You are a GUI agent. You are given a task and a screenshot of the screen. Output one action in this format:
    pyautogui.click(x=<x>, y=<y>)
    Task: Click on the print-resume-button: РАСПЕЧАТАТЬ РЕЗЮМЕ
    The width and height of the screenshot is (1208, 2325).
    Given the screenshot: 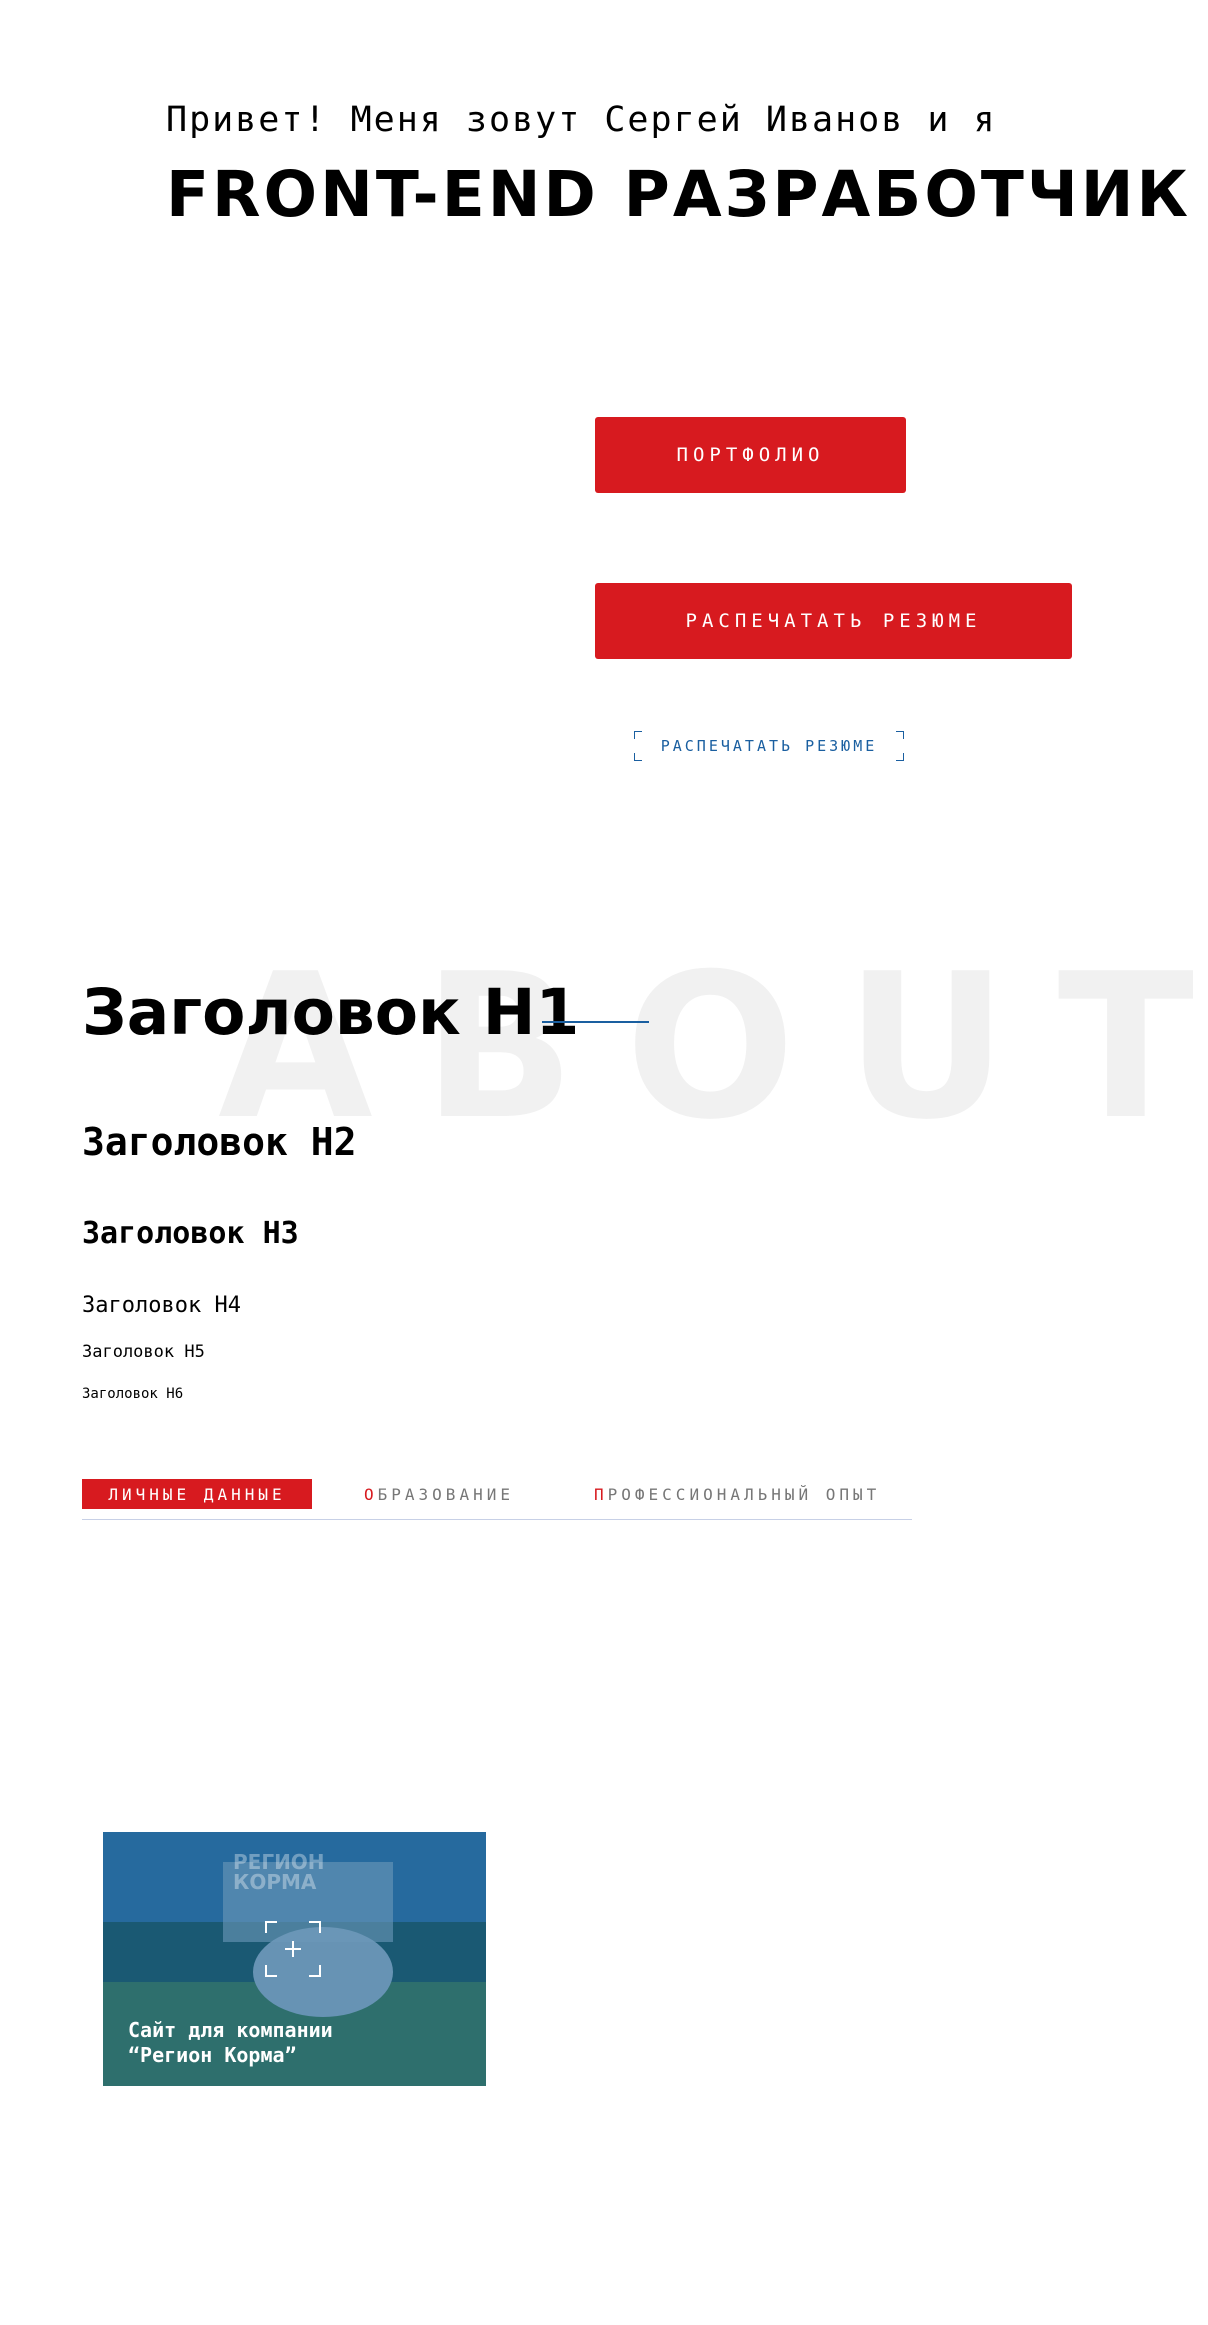 What is the action you would take?
    pyautogui.click(x=833, y=621)
    